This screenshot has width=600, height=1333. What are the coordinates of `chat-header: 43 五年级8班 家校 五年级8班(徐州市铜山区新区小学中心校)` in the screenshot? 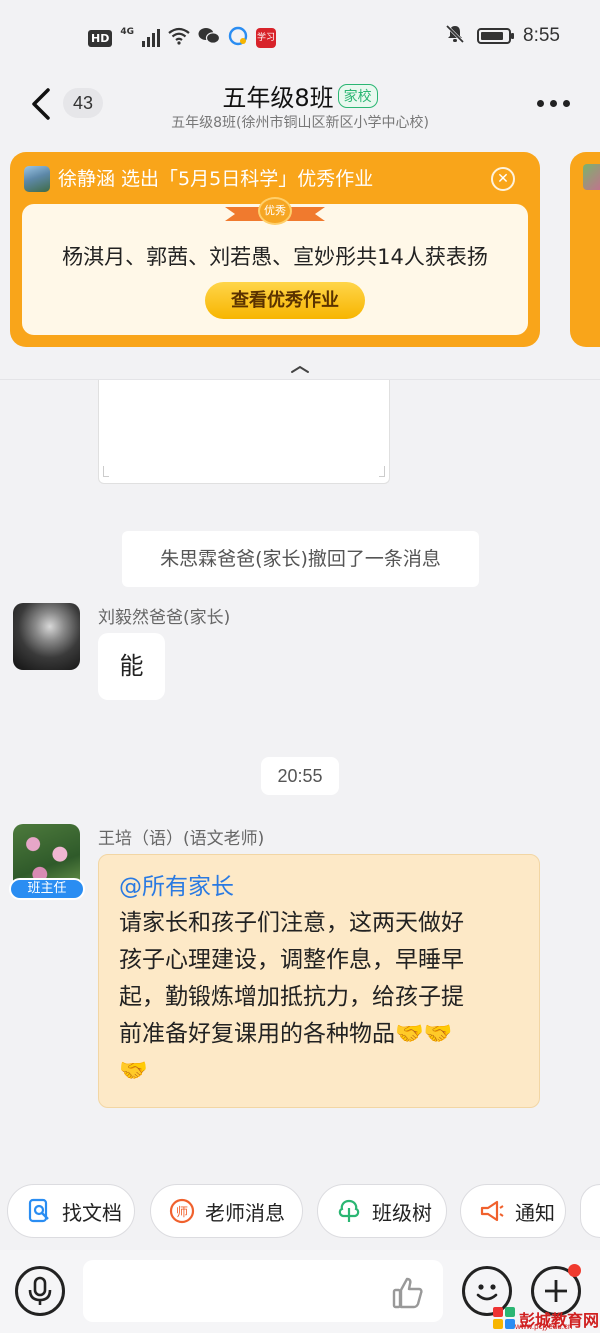 It's located at (300, 104).